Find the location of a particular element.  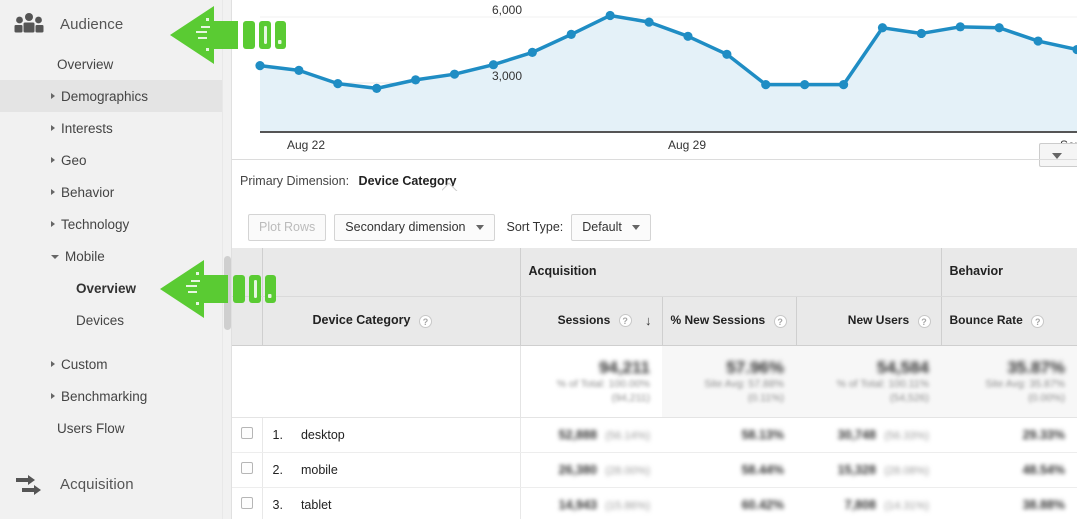

row-sessions-cell: 26,380 (28.00%) is located at coordinates (591, 470).